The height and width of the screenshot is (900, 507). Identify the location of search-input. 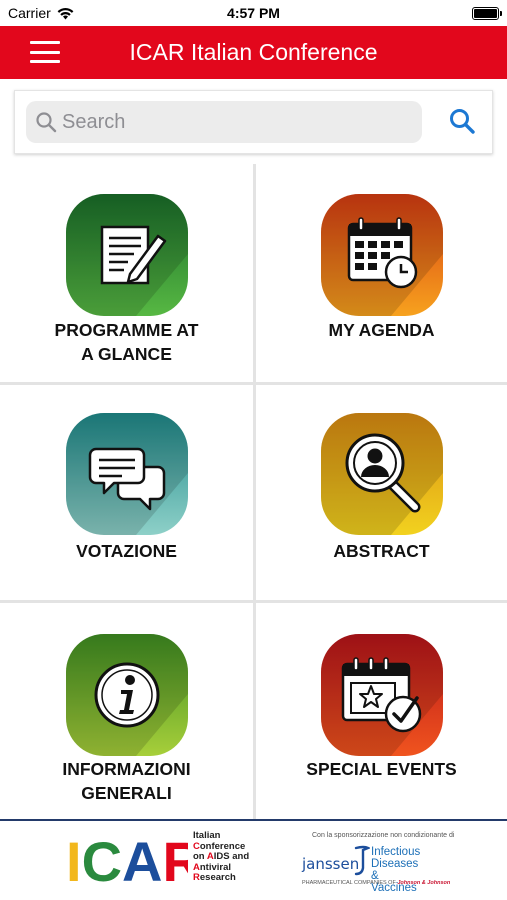
(237, 122).